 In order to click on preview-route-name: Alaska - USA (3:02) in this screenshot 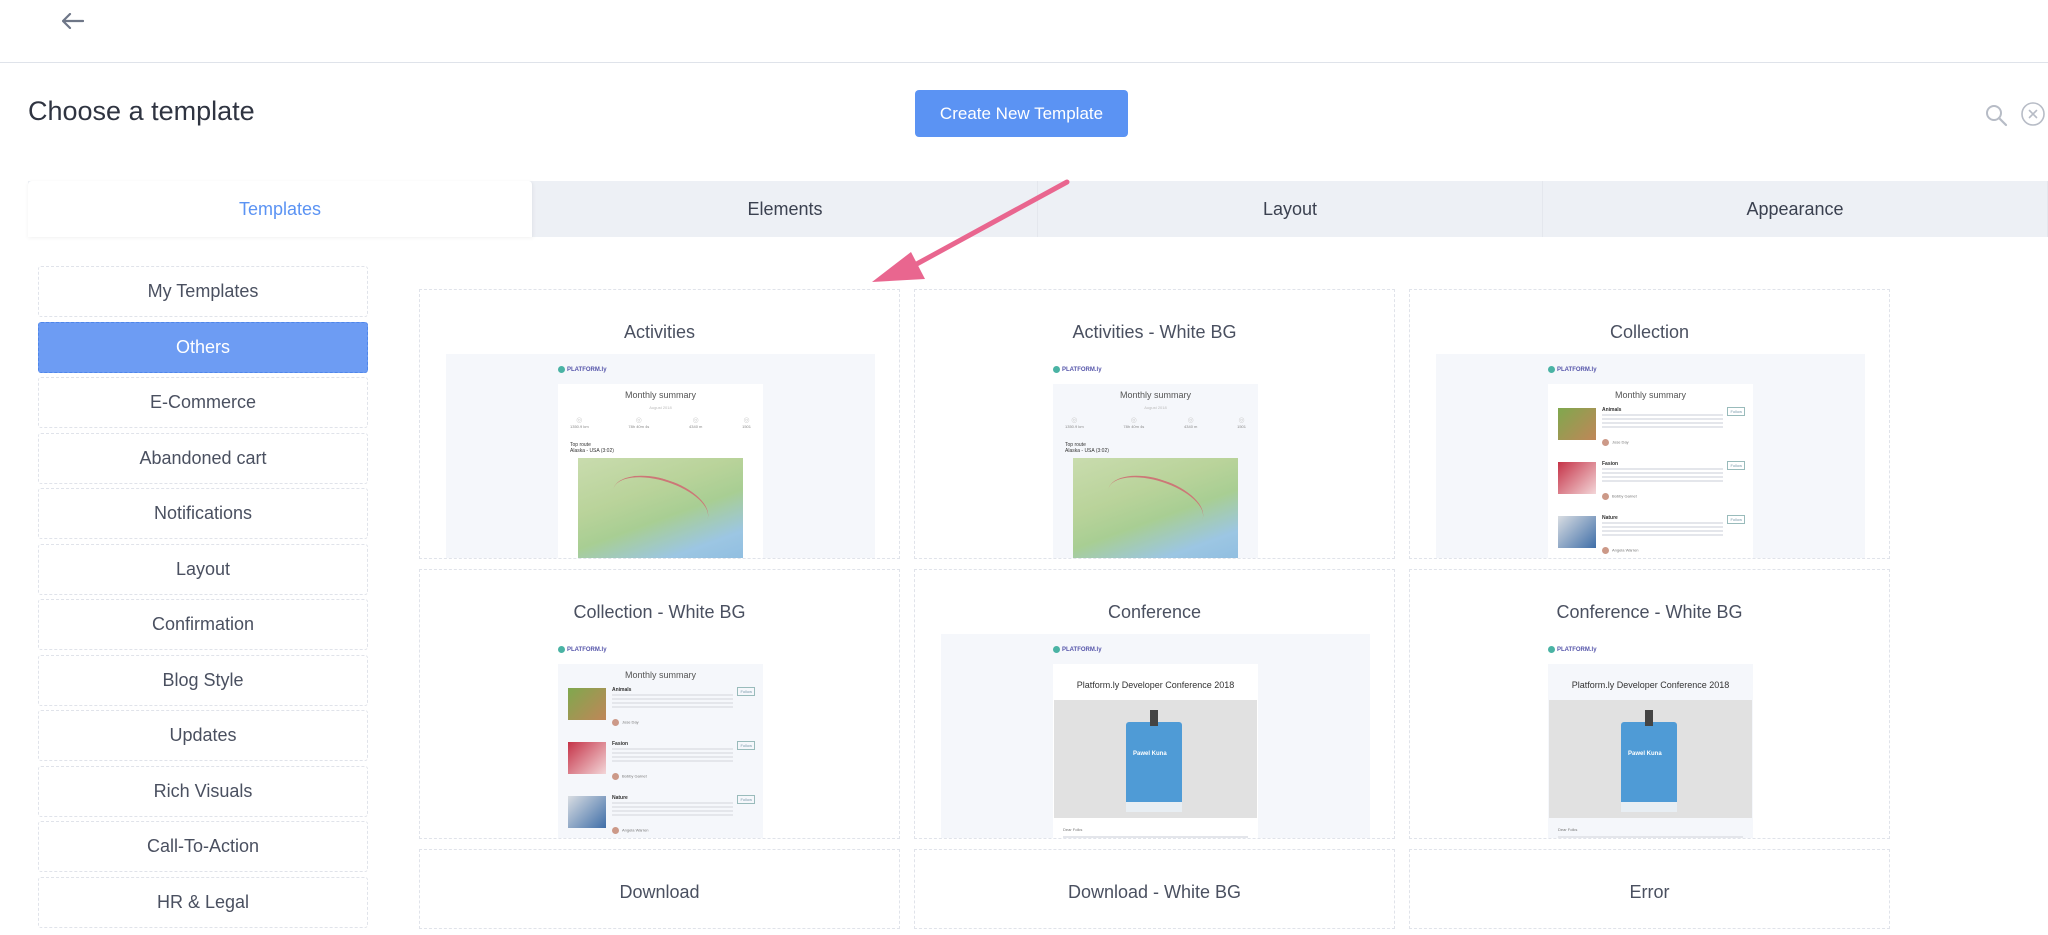, I will do `click(1087, 451)`.